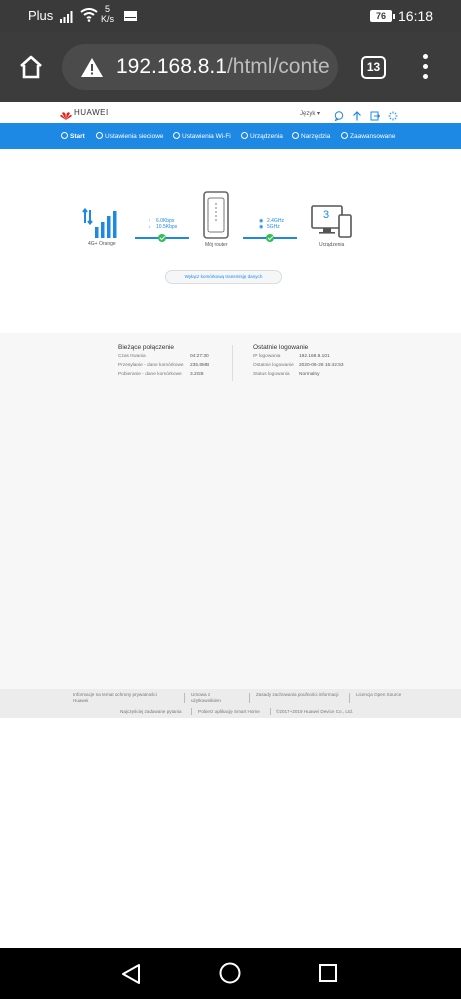  I want to click on signal-strength-icon, so click(102, 225).